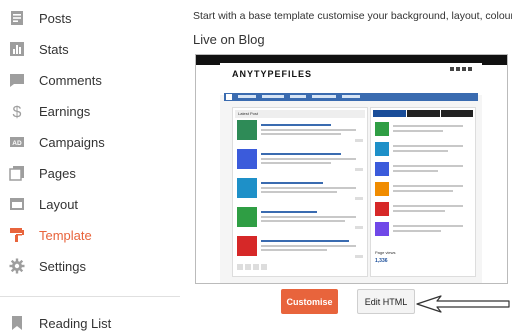 The width and height of the screenshot is (512, 336). I want to click on sidebar-item-posts: Posts, so click(90, 18).